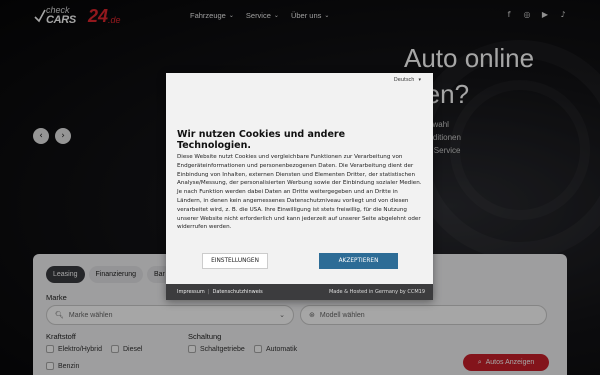 The width and height of the screenshot is (600, 375). I want to click on cookie-footer-links: Impressum | Datenschutzhinweis, so click(220, 292).